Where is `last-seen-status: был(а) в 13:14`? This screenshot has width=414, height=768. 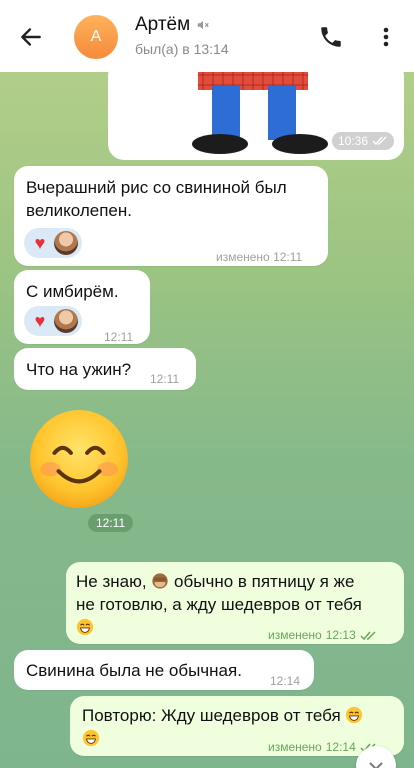
last-seen-status: был(а) в 13:14 is located at coordinates (182, 49).